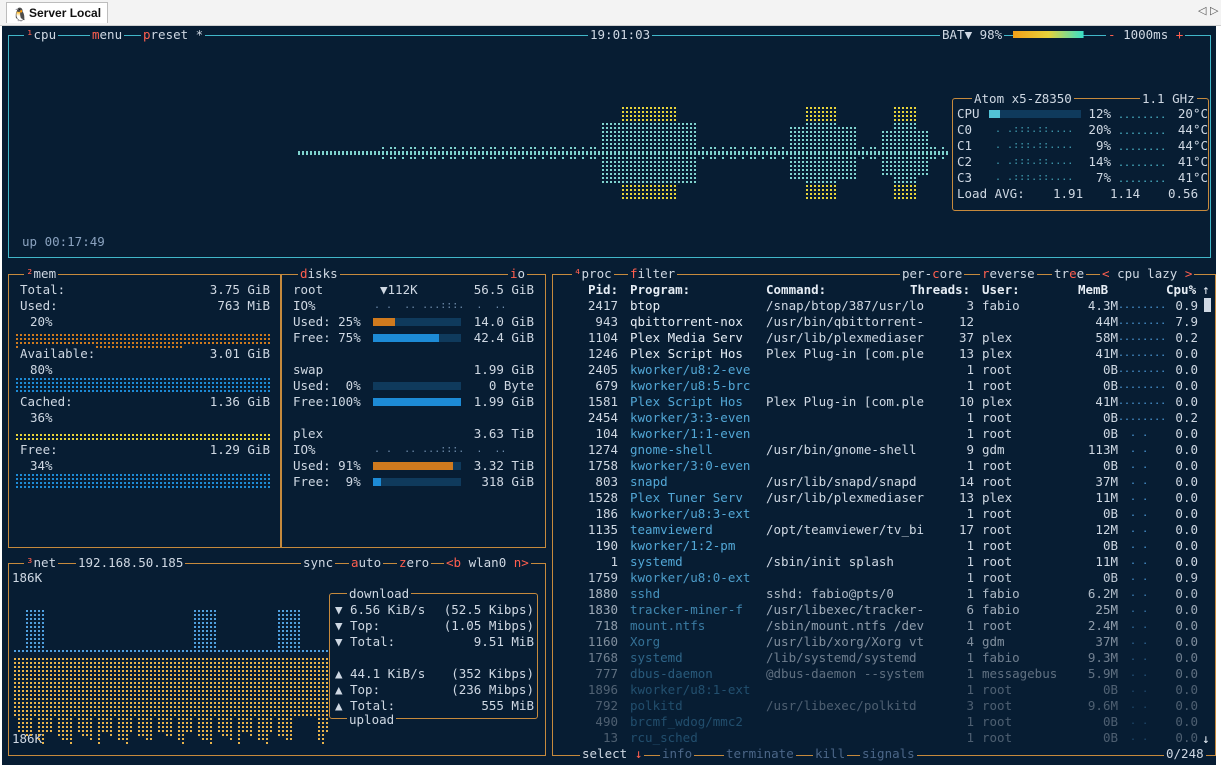 This screenshot has width=1221, height=767. What do you see at coordinates (602, 529) in the screenshot?
I see `process-pid: 1135` at bounding box center [602, 529].